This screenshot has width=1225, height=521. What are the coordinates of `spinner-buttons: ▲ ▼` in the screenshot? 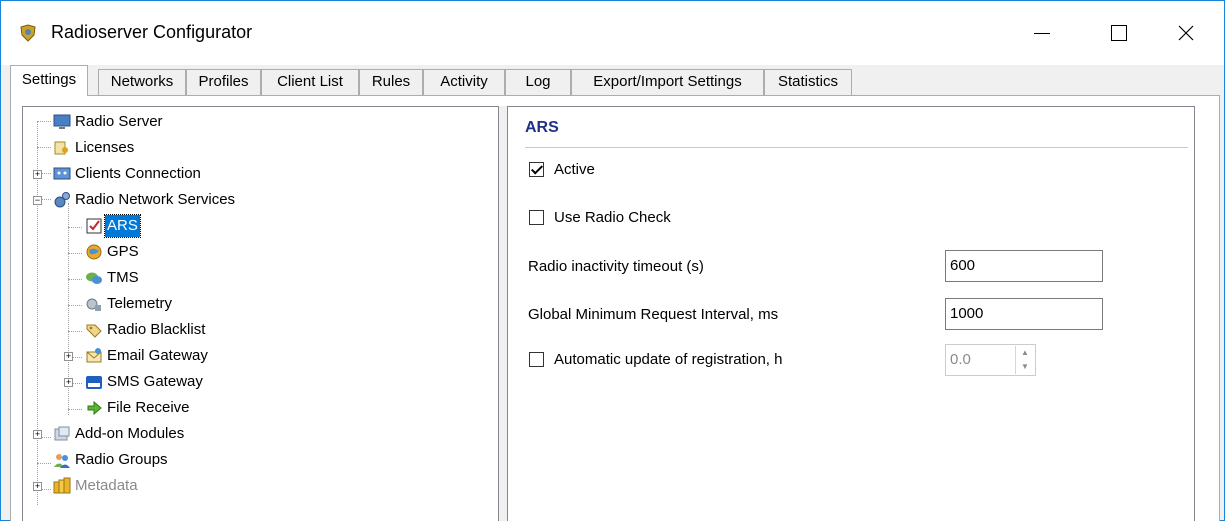 It's located at (1024, 360).